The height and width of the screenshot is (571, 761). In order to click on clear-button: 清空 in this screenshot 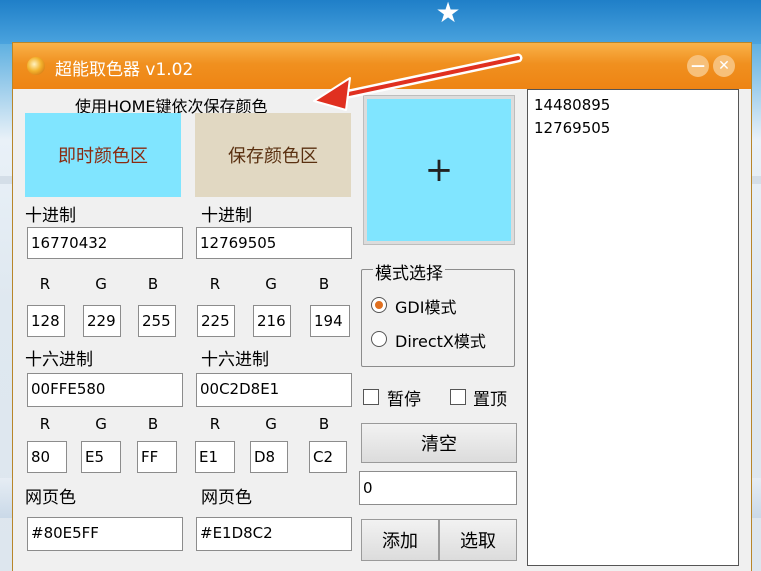, I will do `click(439, 443)`.